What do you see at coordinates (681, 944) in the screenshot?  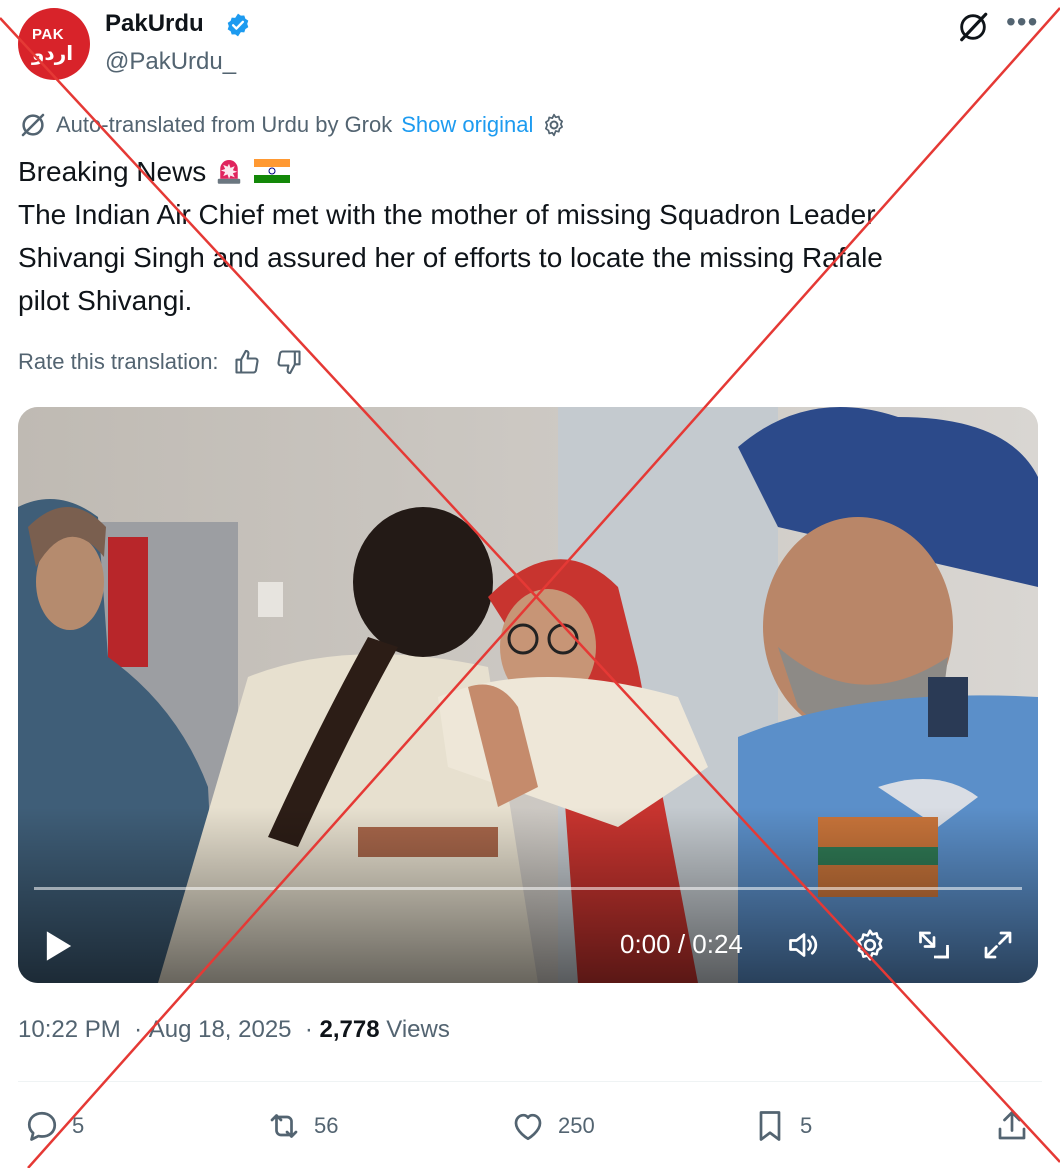 I see `video-time: 0:00 / 0:24` at bounding box center [681, 944].